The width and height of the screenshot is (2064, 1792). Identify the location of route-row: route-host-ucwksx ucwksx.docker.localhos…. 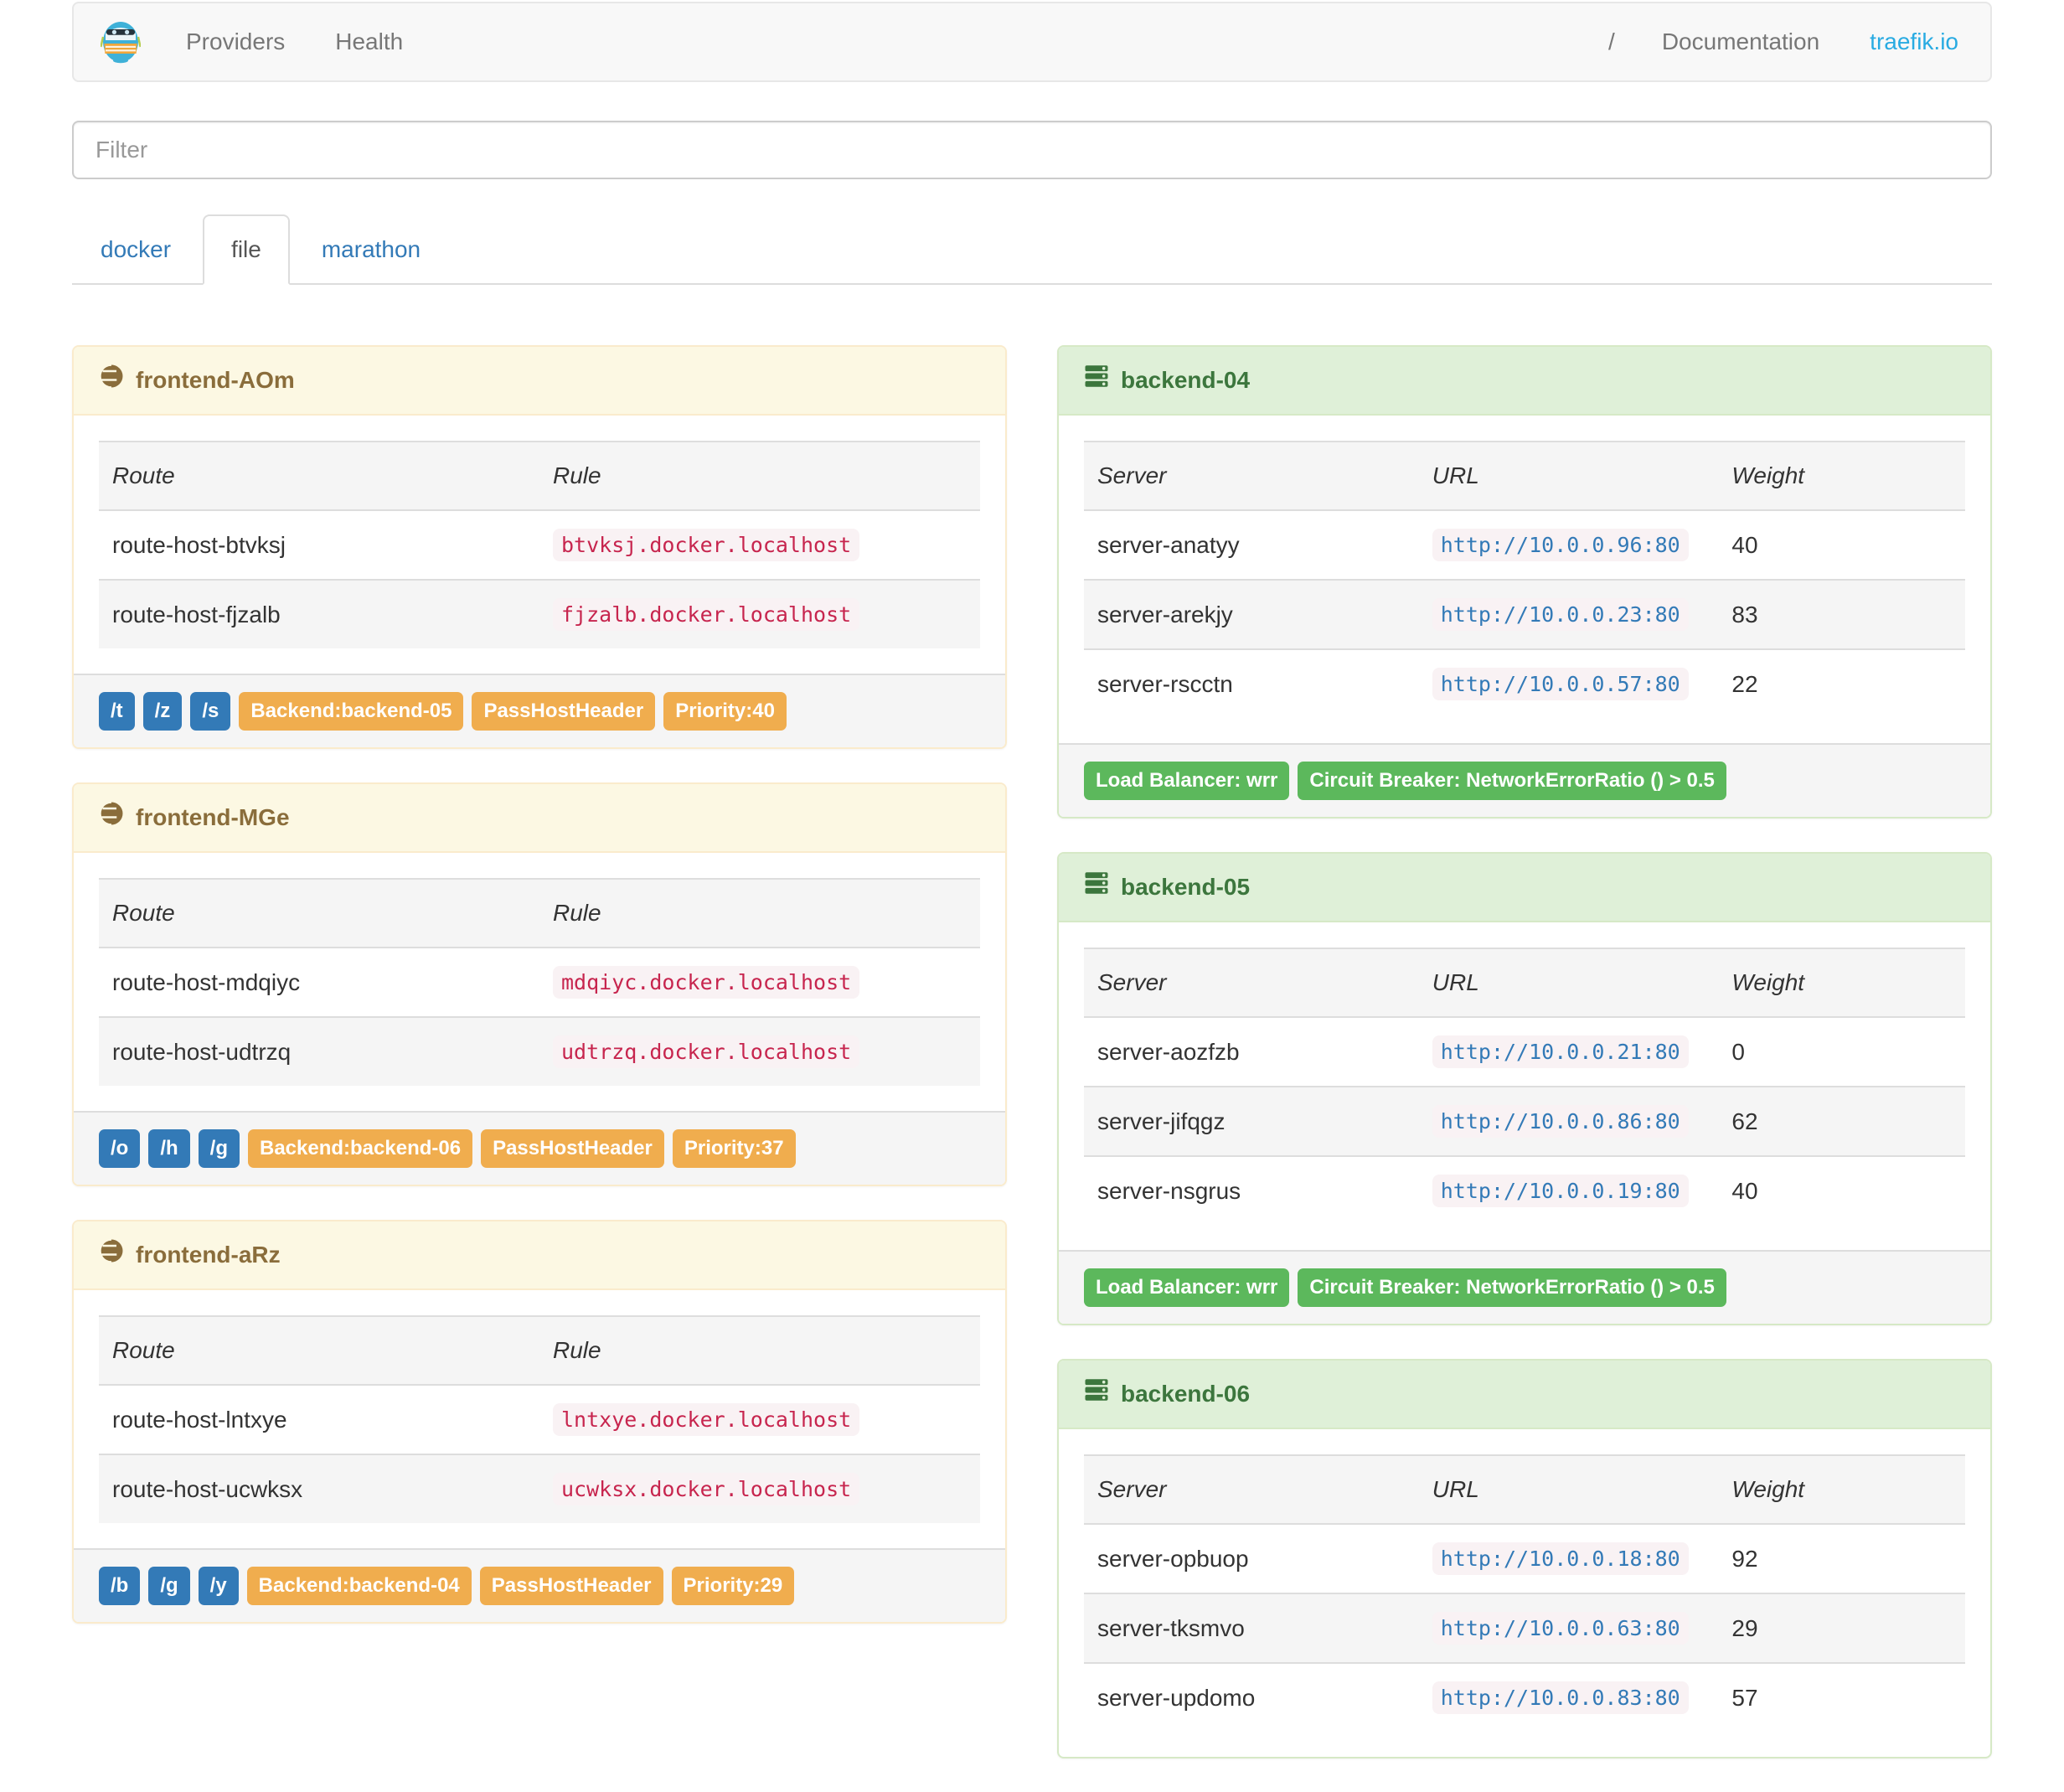
(539, 1488).